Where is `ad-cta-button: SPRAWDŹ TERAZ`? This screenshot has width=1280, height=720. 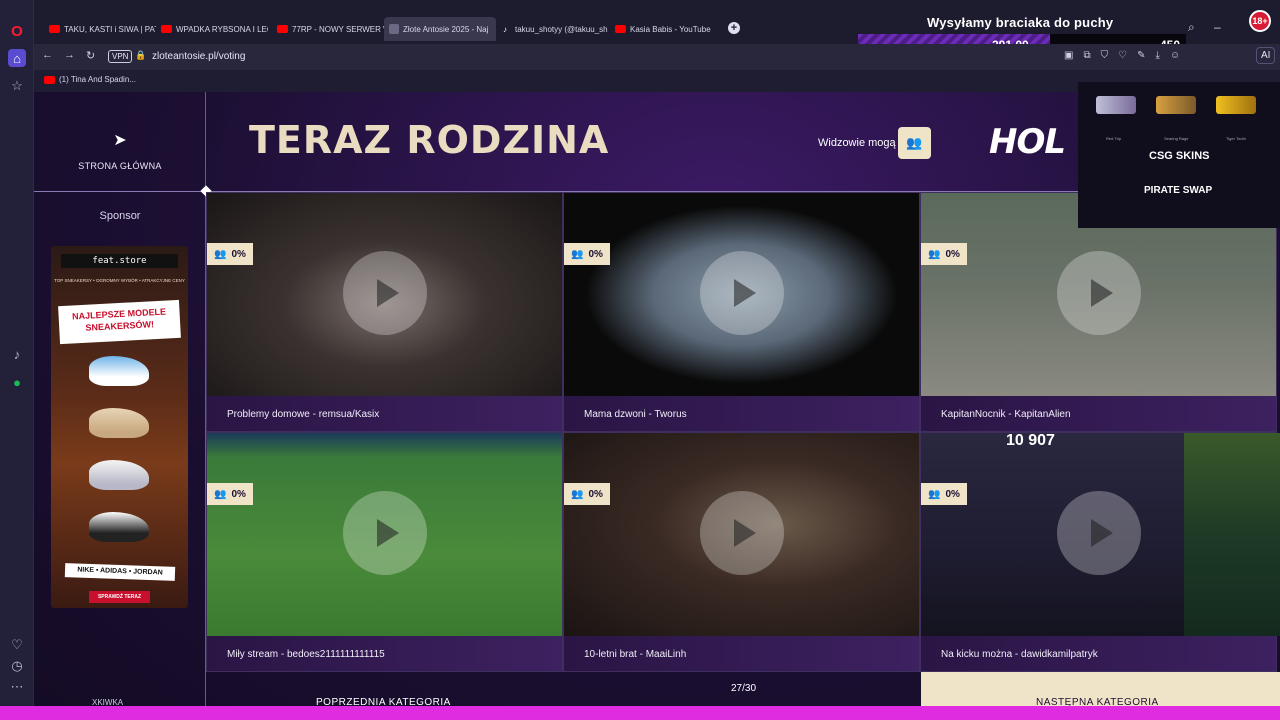
ad-cta-button: SPRAWDŹ TERAZ is located at coordinates (119, 597).